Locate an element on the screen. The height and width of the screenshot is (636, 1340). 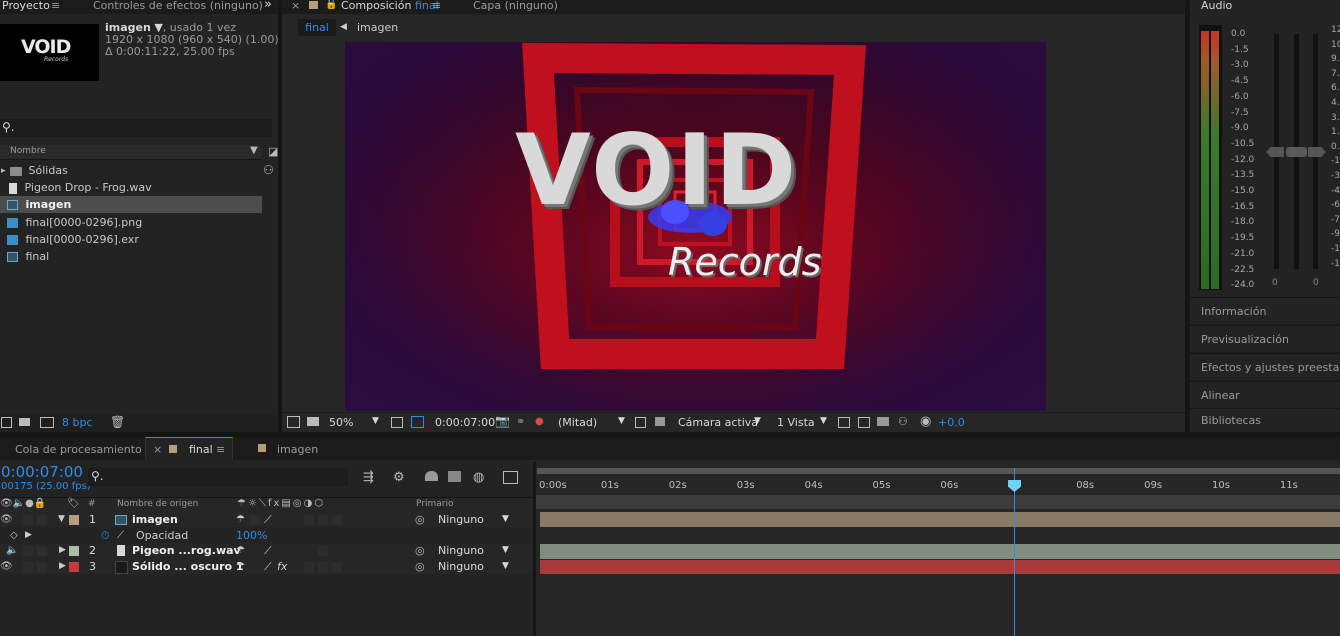
timeline-search: ⚲. is located at coordinates (218, 477).